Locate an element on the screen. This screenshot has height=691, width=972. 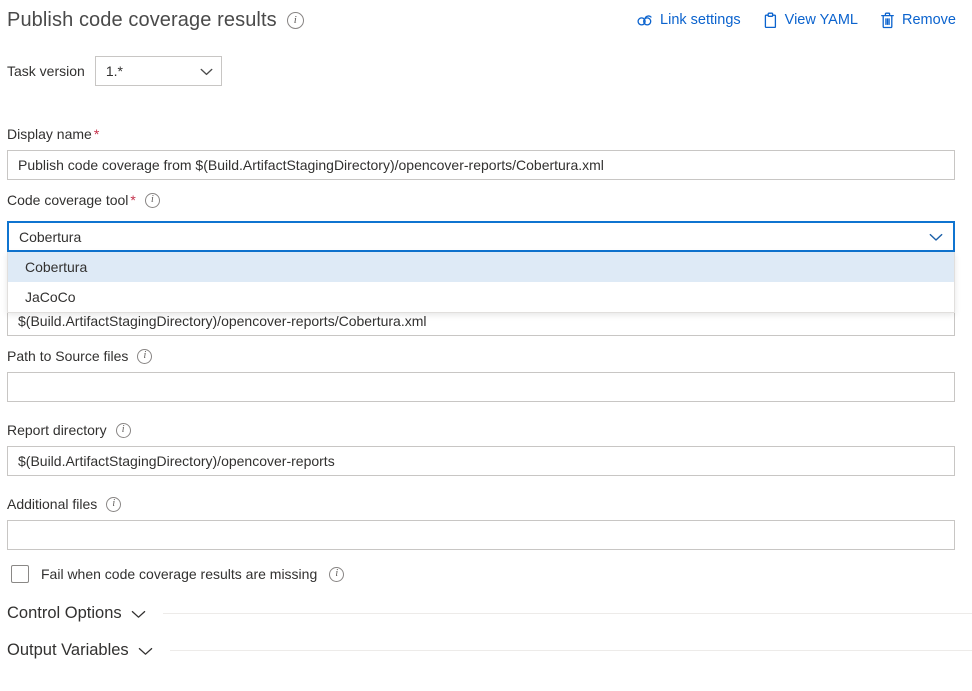
code-coverage-tool-option-list: Cobertura JaCoCo is located at coordinates (481, 282).